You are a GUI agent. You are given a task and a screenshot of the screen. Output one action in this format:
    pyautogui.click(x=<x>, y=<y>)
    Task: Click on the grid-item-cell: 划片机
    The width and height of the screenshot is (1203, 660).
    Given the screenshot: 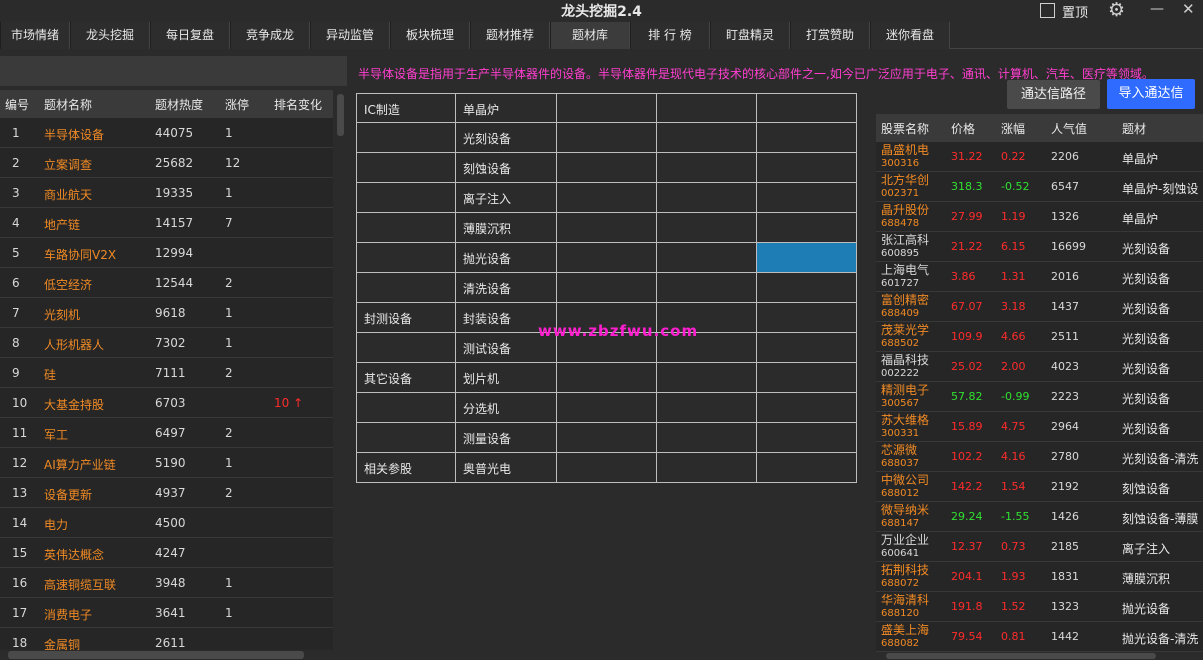 What is the action you would take?
    pyautogui.click(x=506, y=378)
    